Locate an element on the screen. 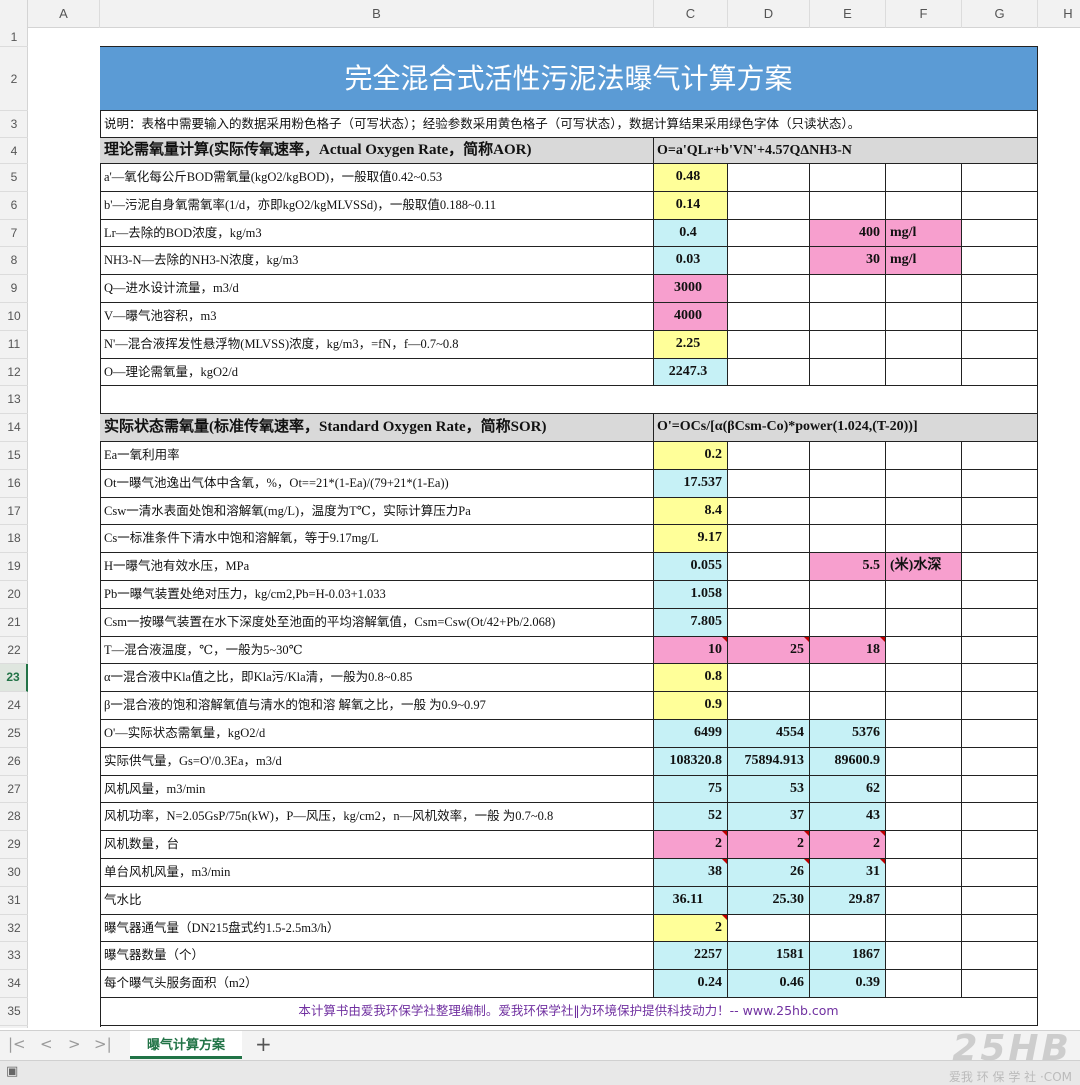 Image resolution: width=1080 pixels, height=1085 pixels. cell-g25 is located at coordinates (1000, 734).